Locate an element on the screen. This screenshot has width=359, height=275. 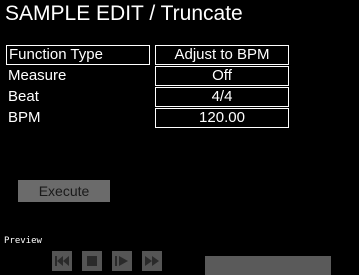
fast-forward-button is located at coordinates (152, 261).